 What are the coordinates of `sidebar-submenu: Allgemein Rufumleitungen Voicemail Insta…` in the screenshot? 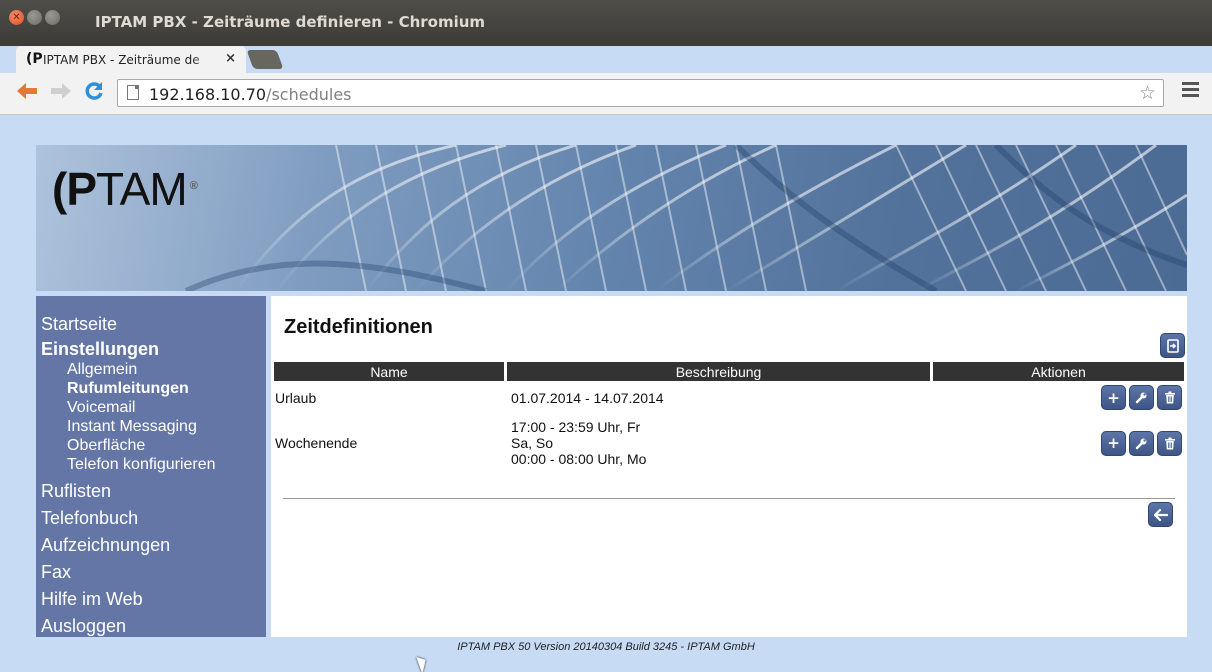 It's located at (151, 417).